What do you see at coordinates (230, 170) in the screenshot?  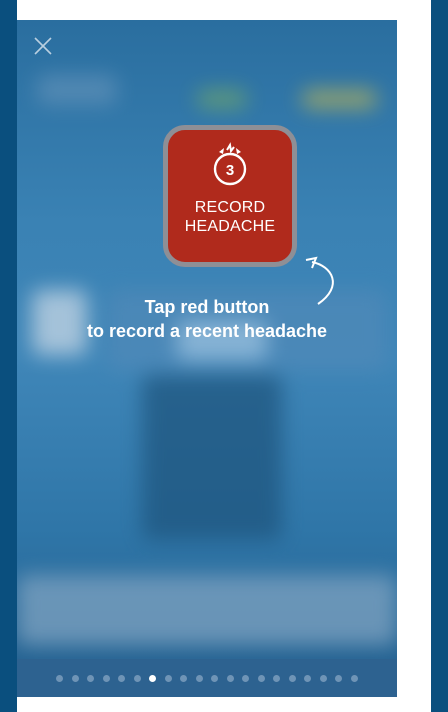 I see `badge-number: 3` at bounding box center [230, 170].